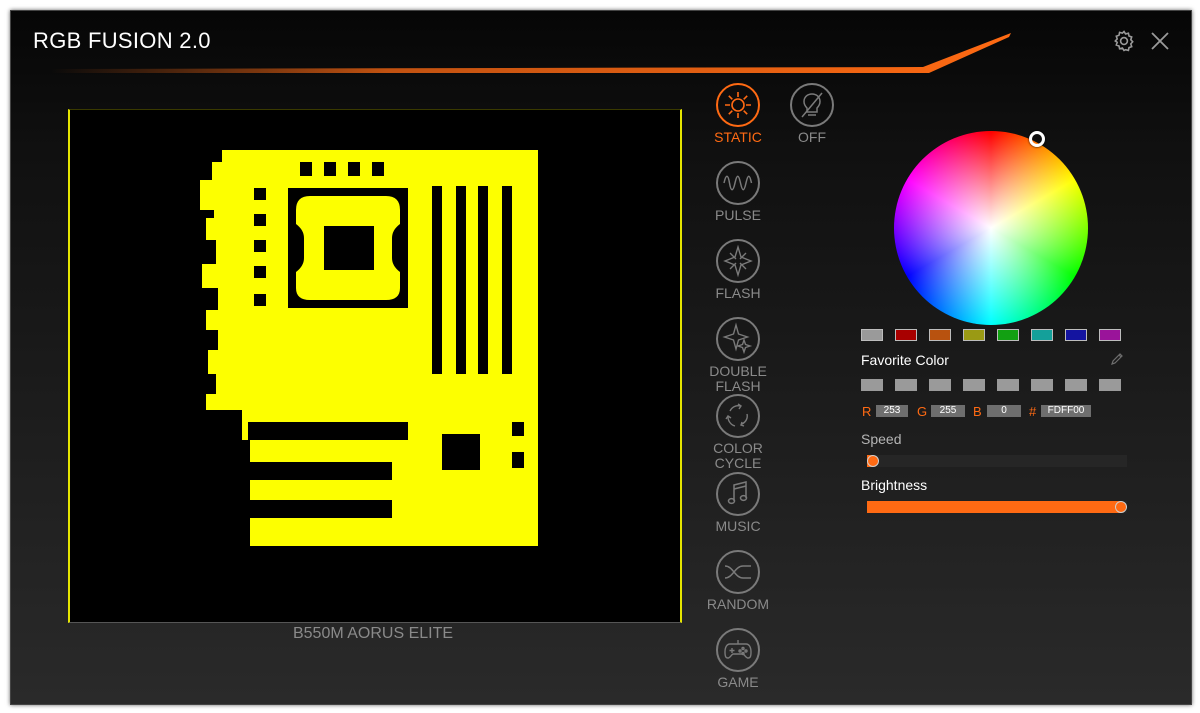  I want to click on brightness-slider-fill, so click(994, 507).